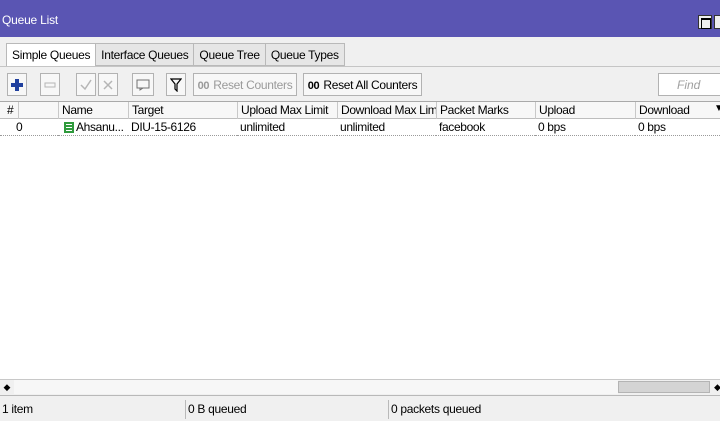 The width and height of the screenshot is (720, 421). Describe the element at coordinates (689, 84) in the screenshot. I see `find-input: Find` at that location.